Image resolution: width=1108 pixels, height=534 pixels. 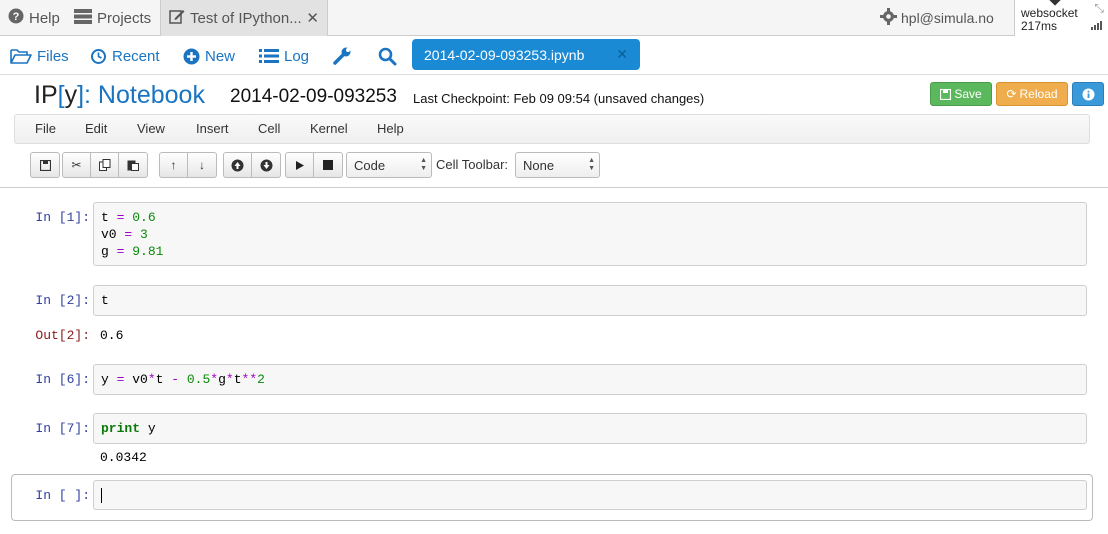 I want to click on save-button: Save, so click(x=961, y=94).